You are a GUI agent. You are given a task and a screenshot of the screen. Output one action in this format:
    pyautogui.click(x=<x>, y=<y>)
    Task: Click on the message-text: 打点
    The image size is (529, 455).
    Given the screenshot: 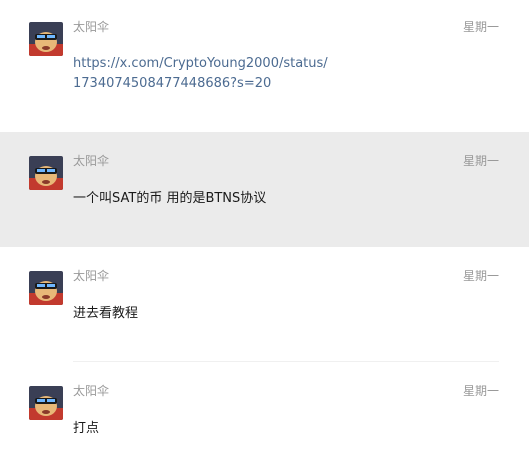 What is the action you would take?
    pyautogui.click(x=86, y=428)
    